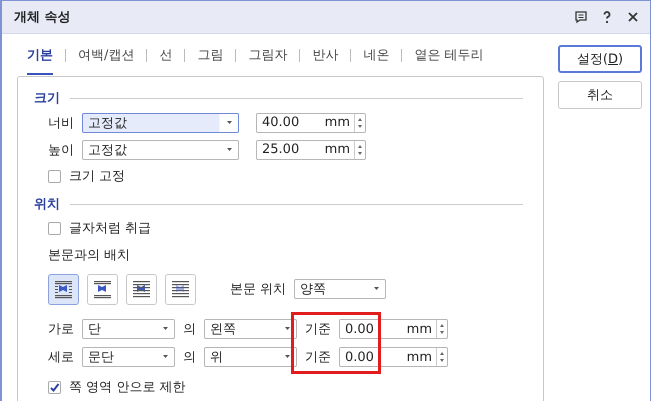 The width and height of the screenshot is (651, 401). Describe the element at coordinates (40, 55) in the screenshot. I see `tab: 기본` at that location.